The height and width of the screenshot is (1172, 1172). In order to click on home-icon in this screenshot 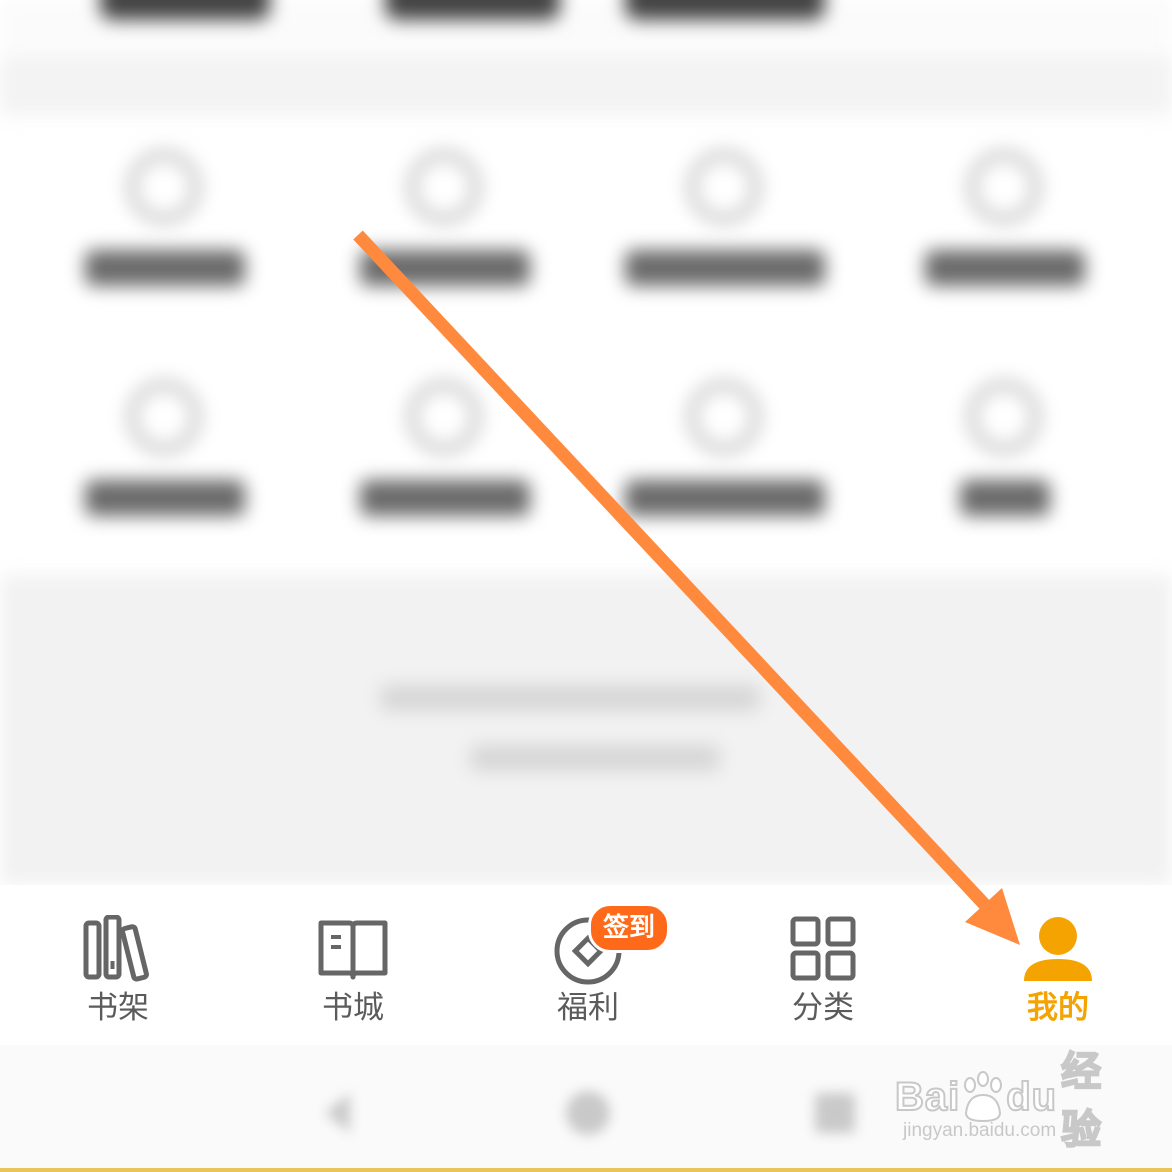, I will do `click(588, 1113)`.